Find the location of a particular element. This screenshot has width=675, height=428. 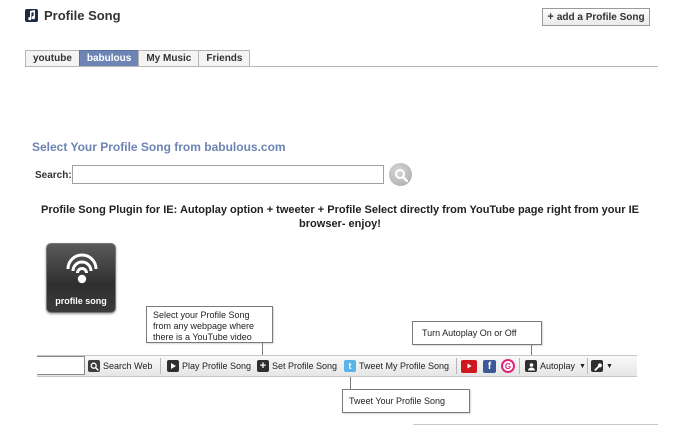

tab-divider is located at coordinates (341, 66).